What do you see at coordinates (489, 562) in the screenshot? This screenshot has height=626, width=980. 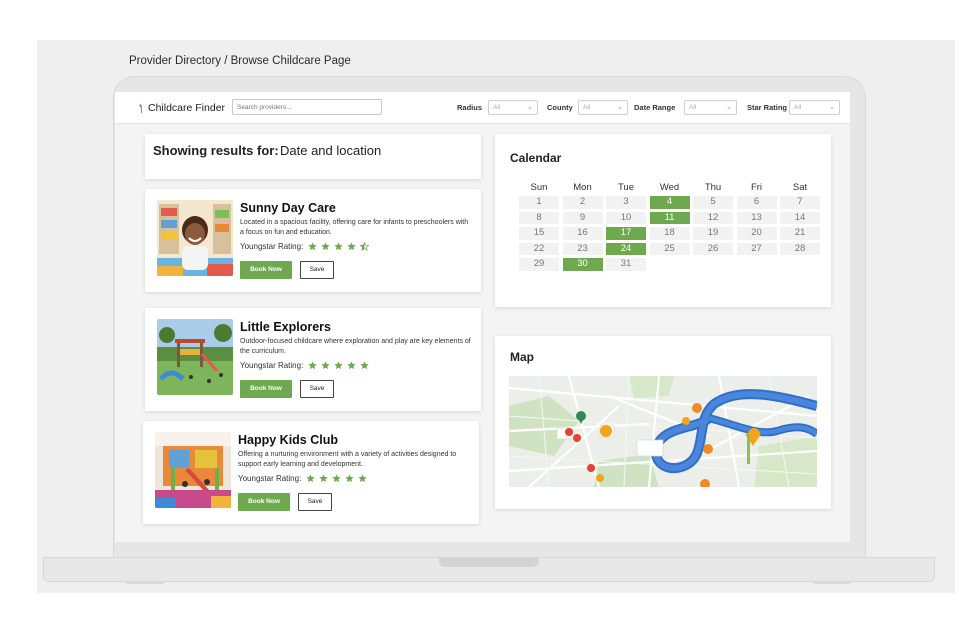 I see `laptop-notch` at bounding box center [489, 562].